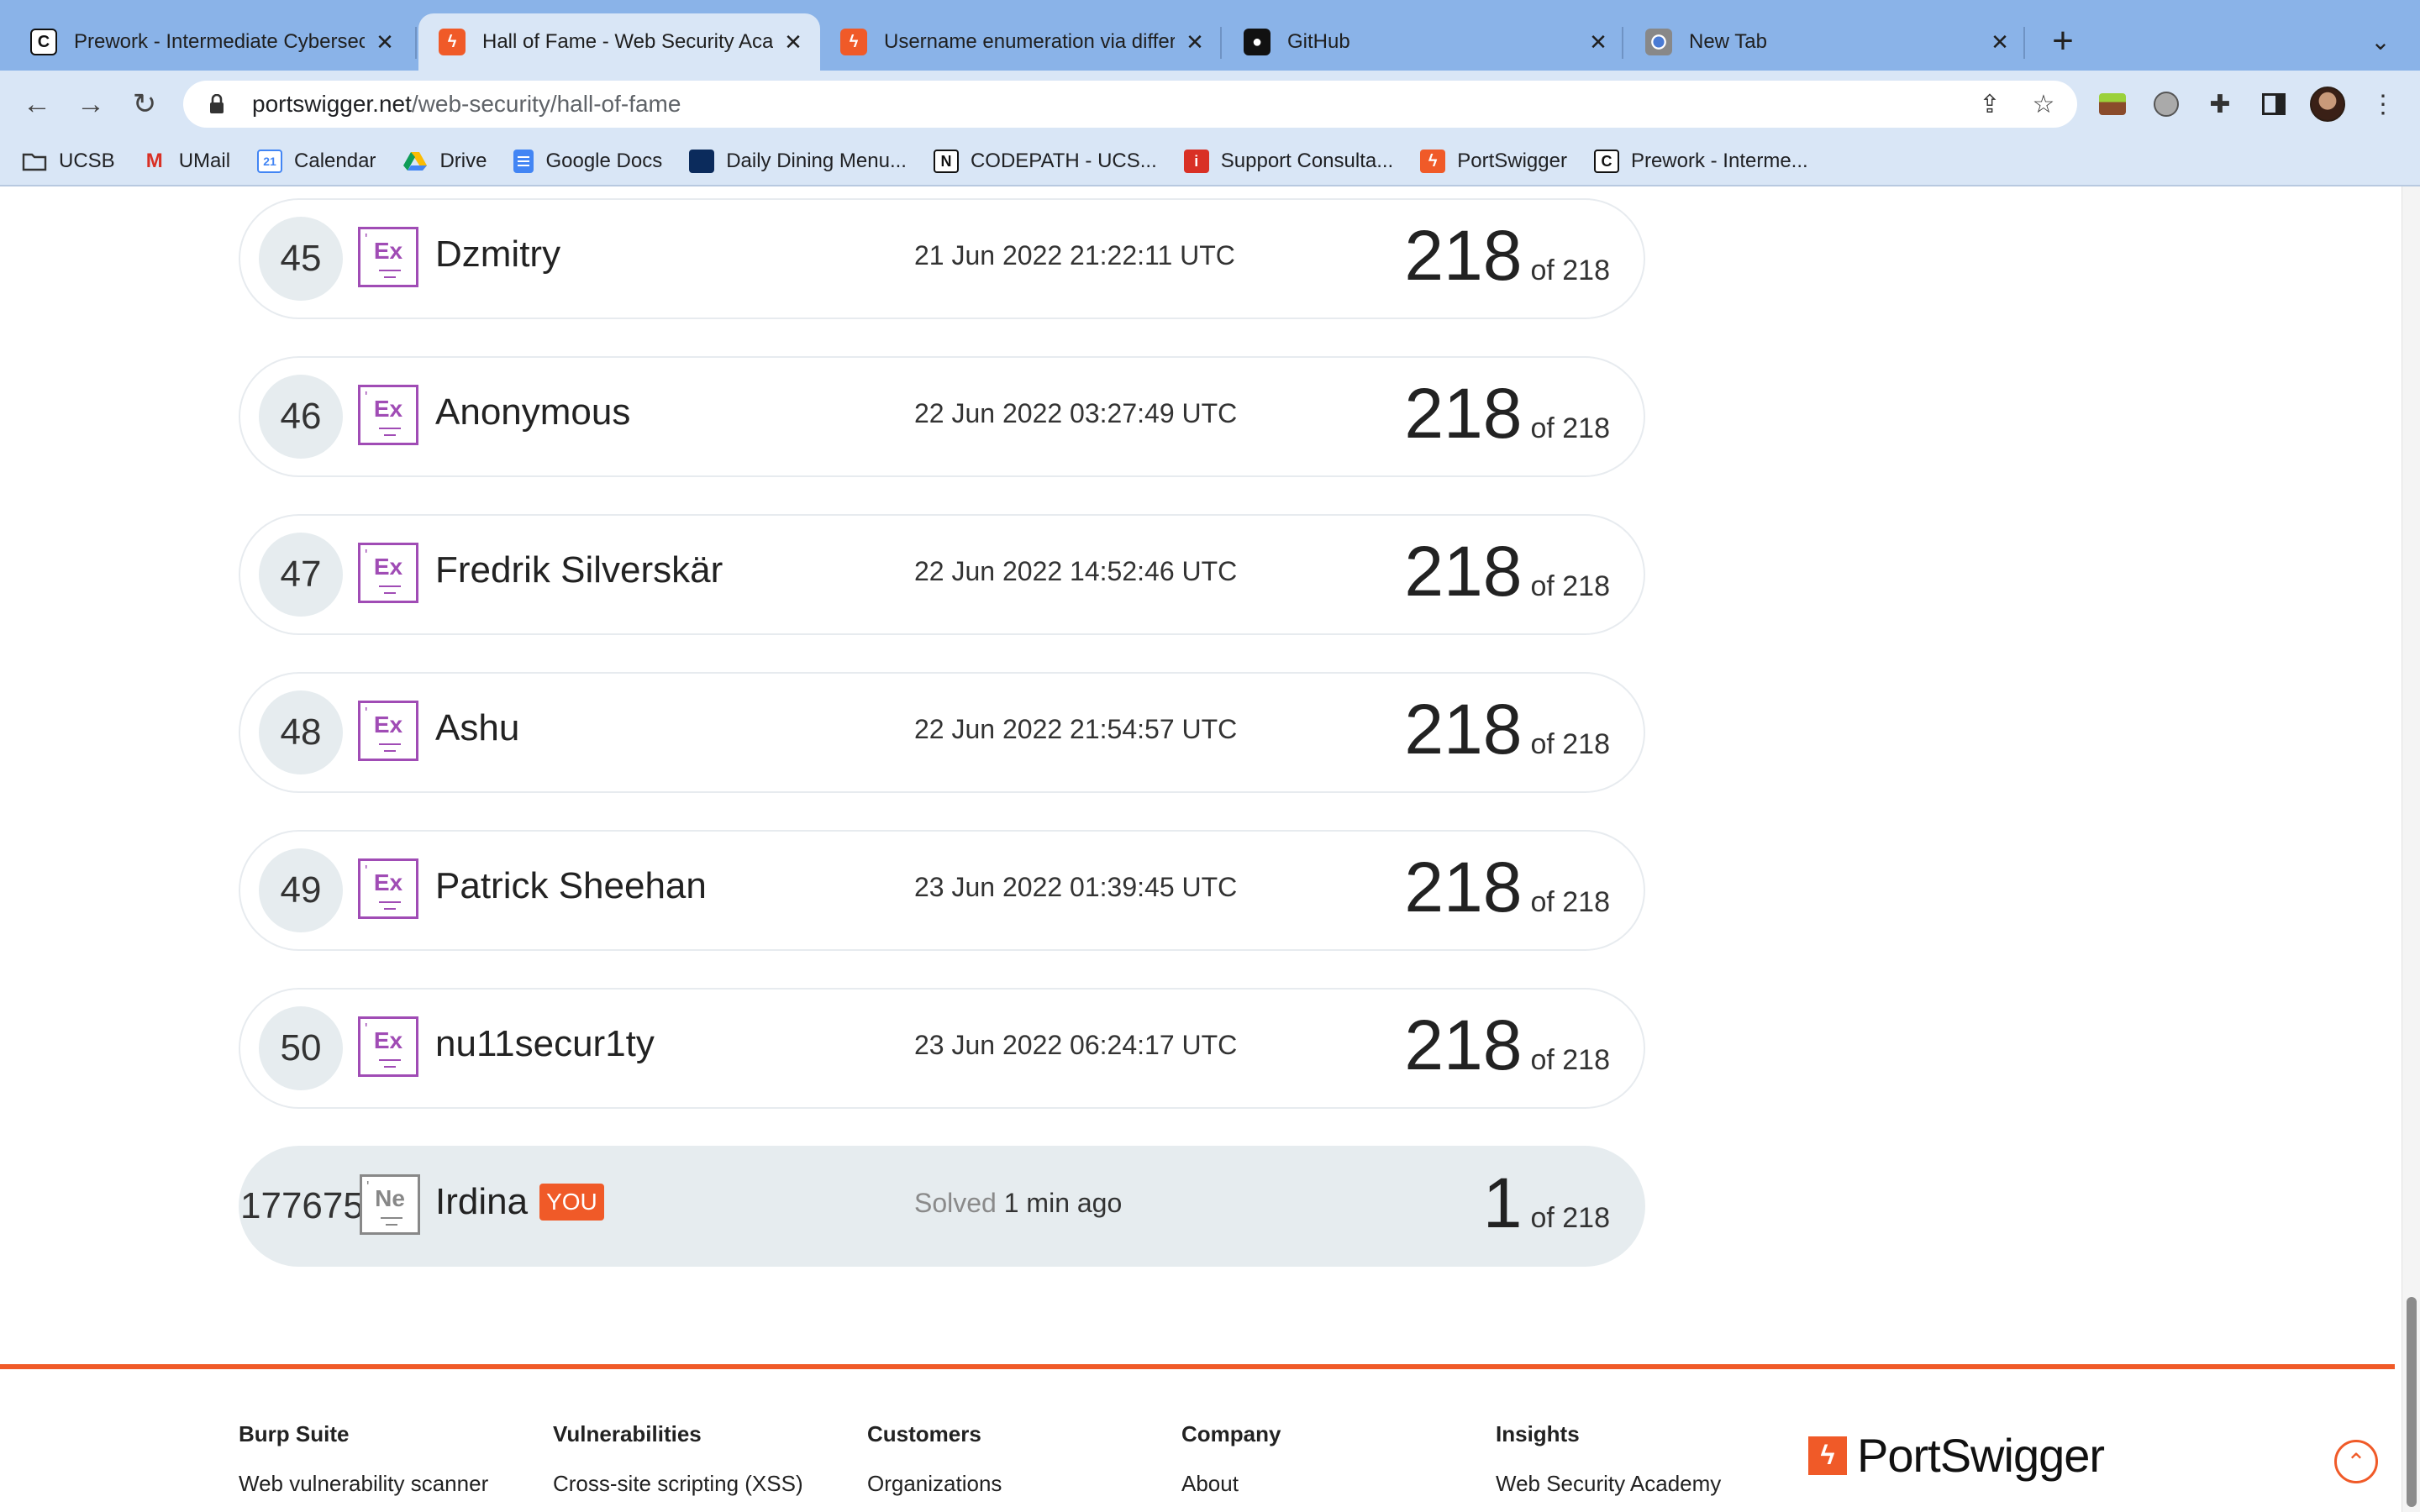 This screenshot has width=2420, height=1512. I want to click on extension-image, so click(2112, 104).